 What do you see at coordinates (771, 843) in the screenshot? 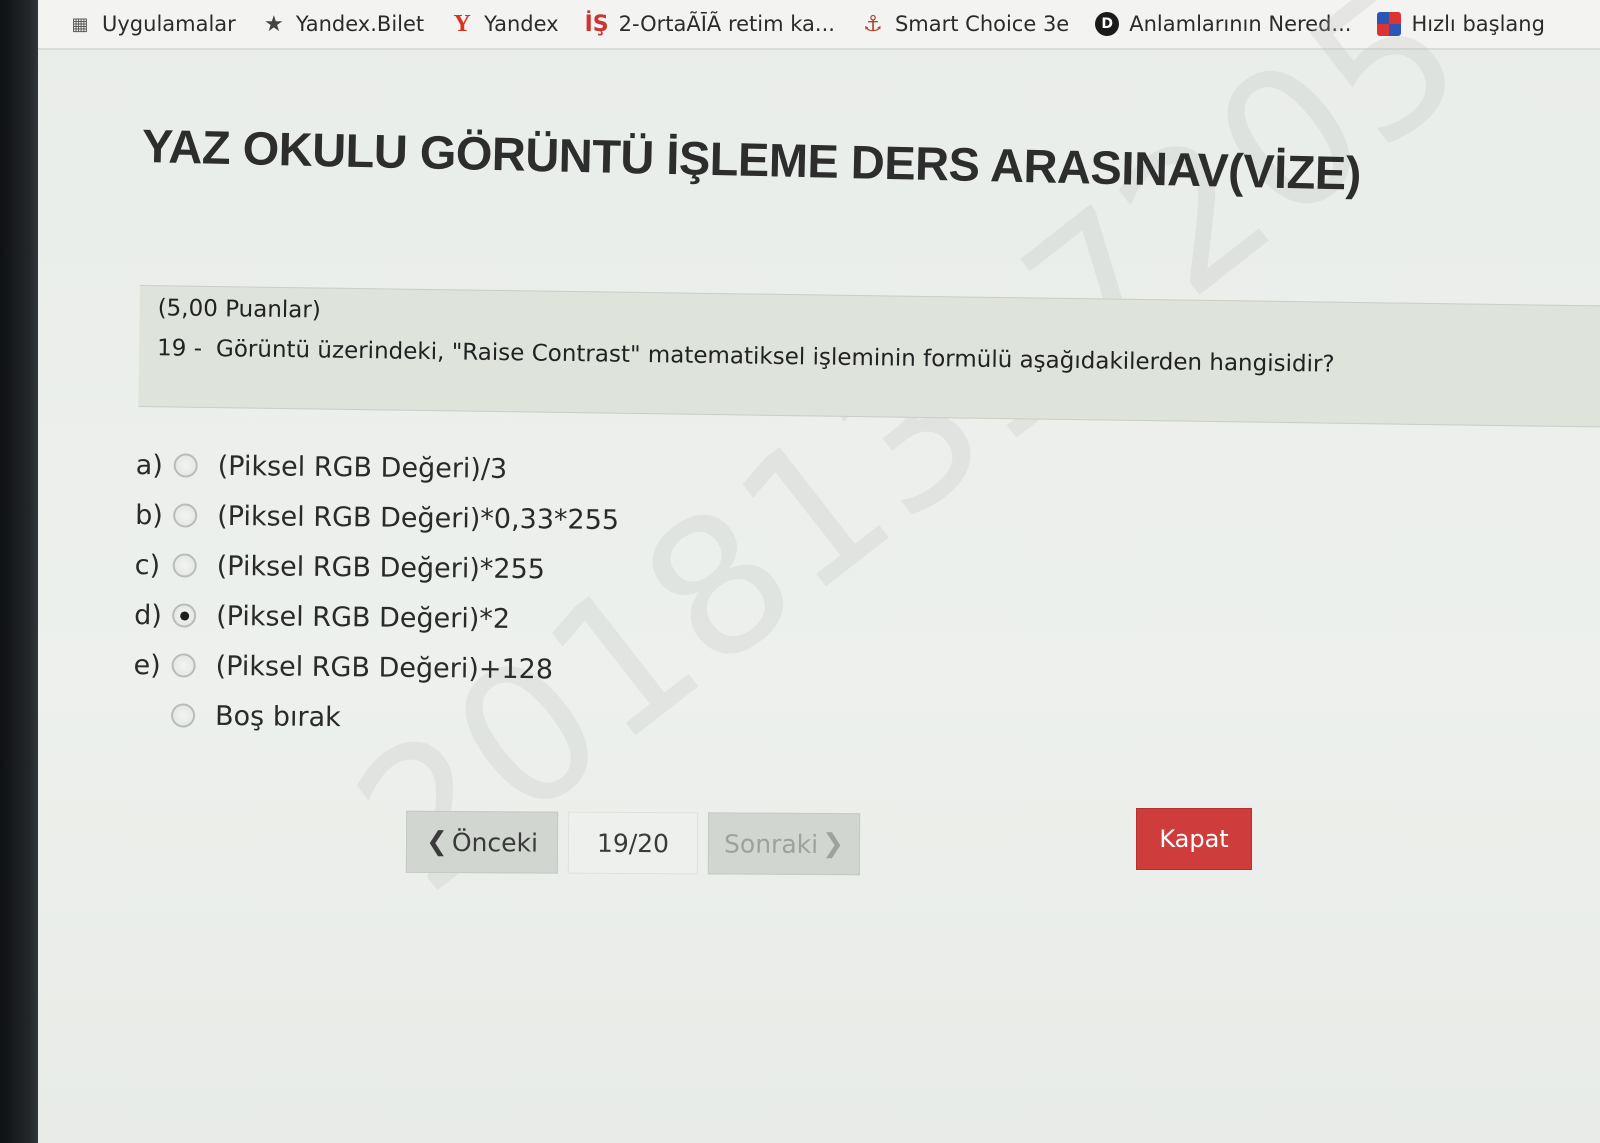
I see `next-label: Sonraki` at bounding box center [771, 843].